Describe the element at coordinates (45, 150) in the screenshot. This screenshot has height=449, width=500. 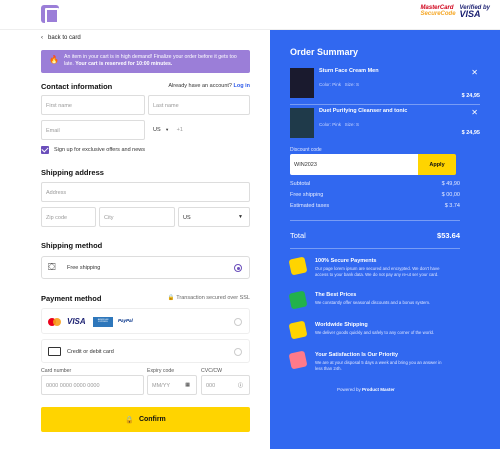
I see `signup-checkbox` at that location.